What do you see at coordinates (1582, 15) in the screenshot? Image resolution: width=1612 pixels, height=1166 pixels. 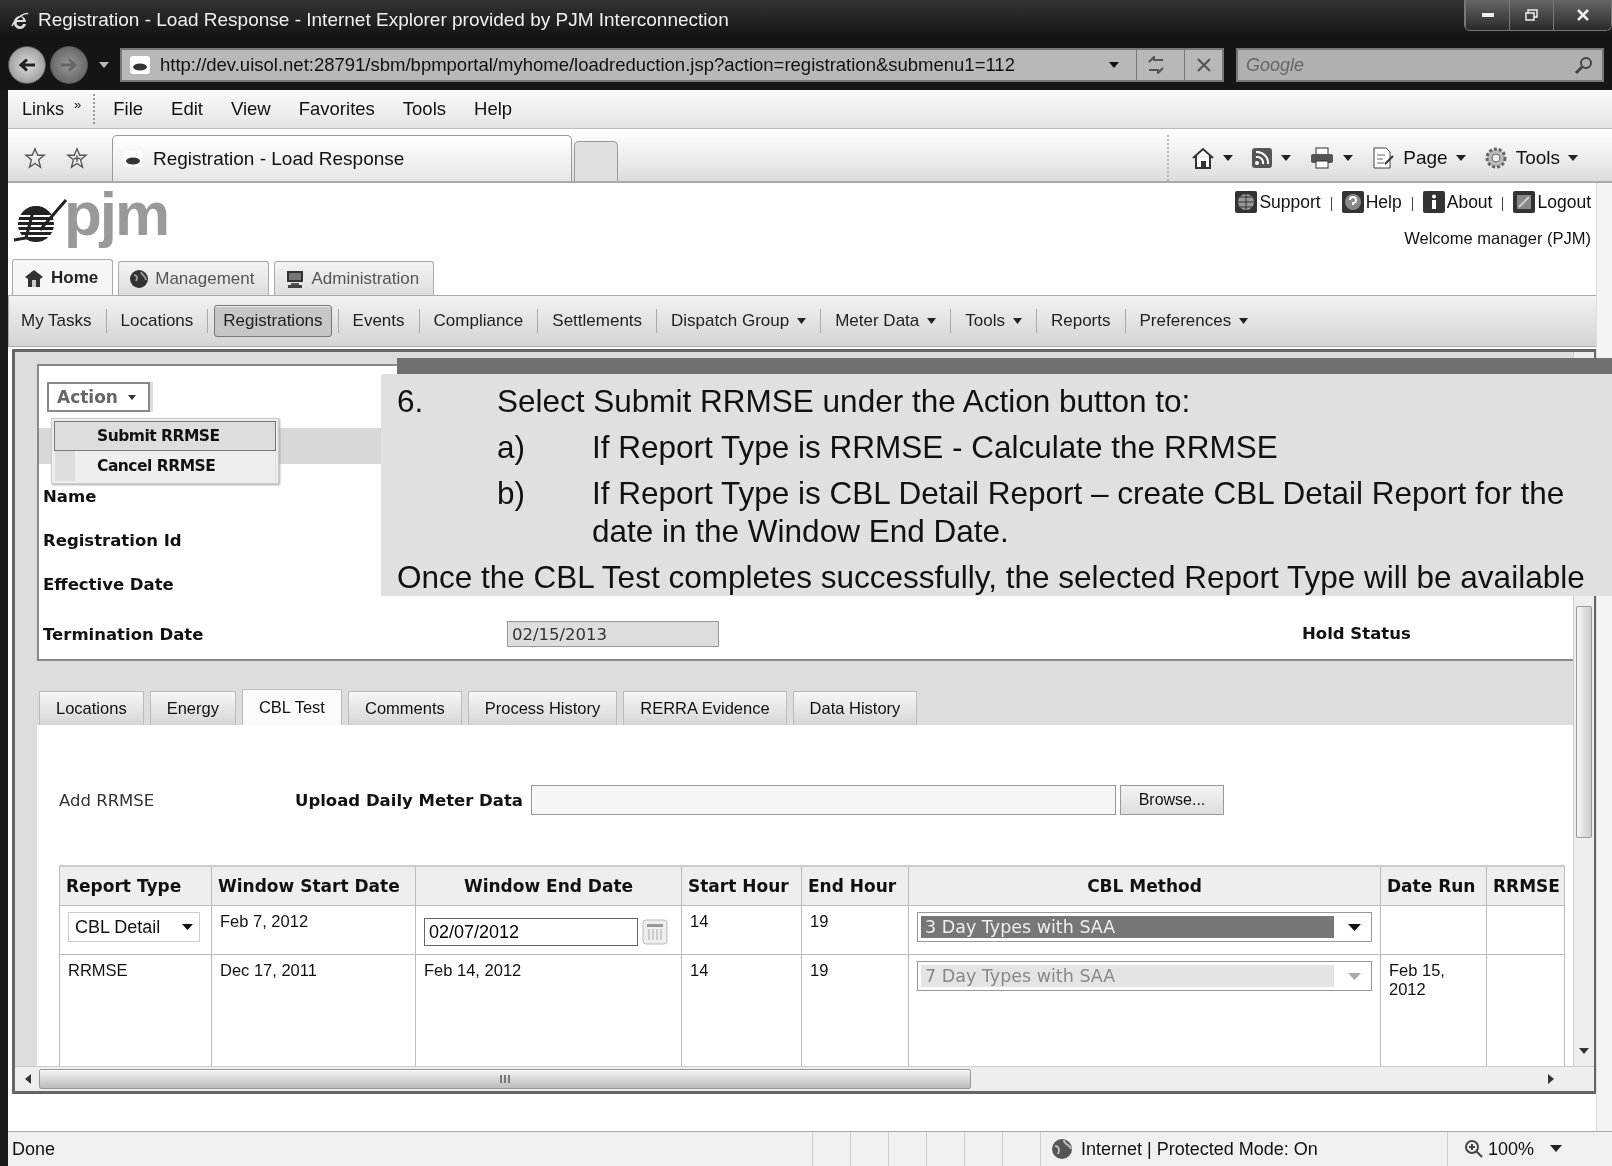 I see `close-button` at bounding box center [1582, 15].